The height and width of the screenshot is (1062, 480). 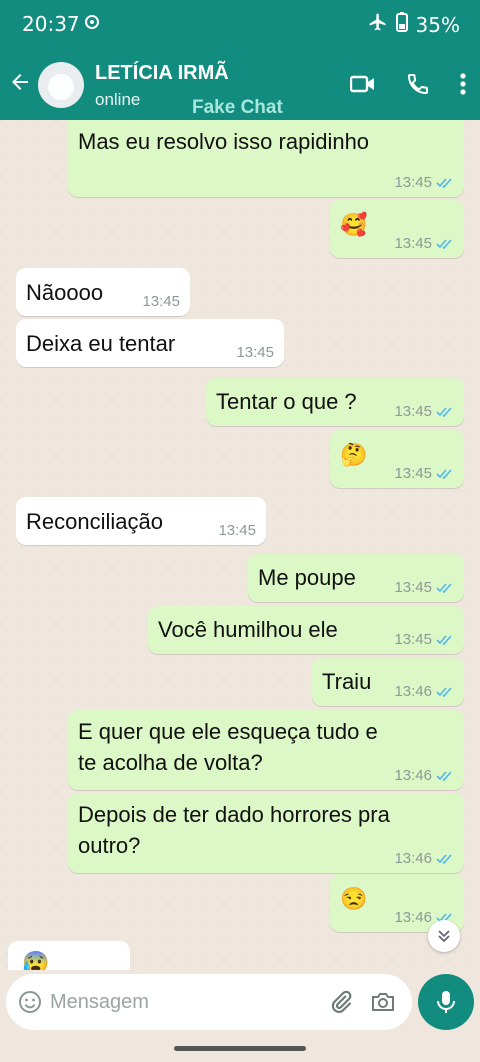 What do you see at coordinates (61, 85) in the screenshot?
I see `contact-avatar` at bounding box center [61, 85].